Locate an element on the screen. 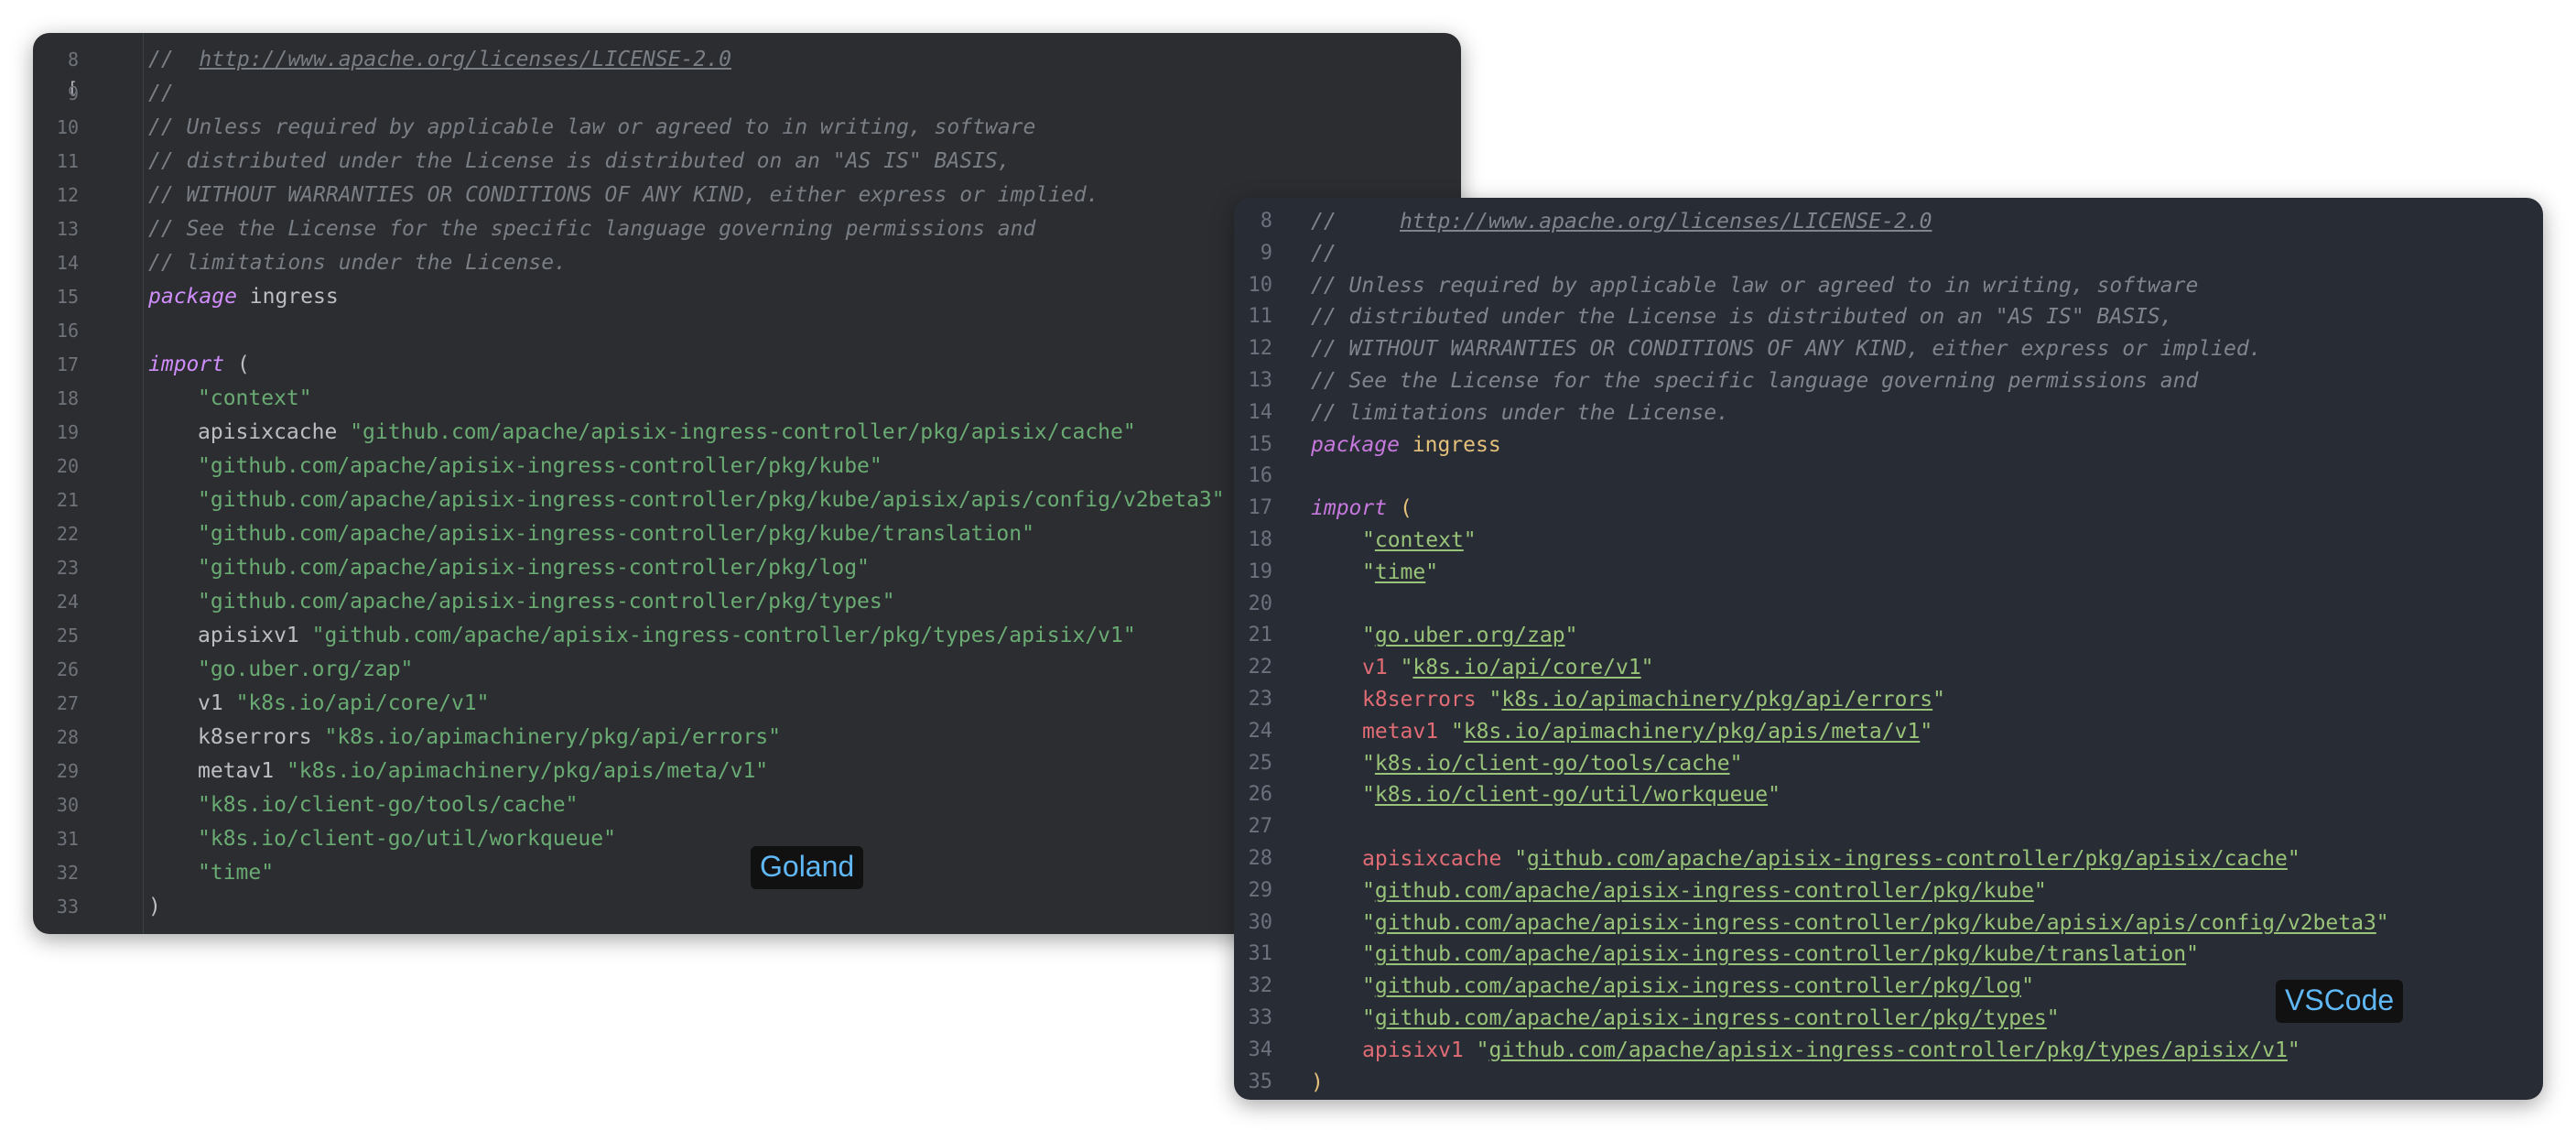 The height and width of the screenshot is (1130, 2576). import-alias: v1 is located at coordinates (211, 703).